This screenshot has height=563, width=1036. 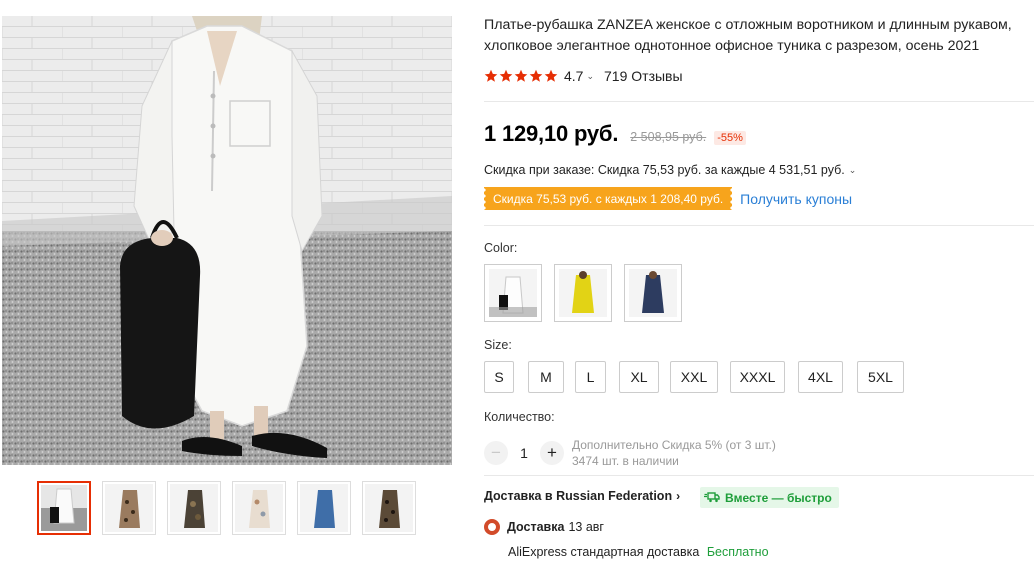 I want to click on rating-stars, so click(x=521, y=76).